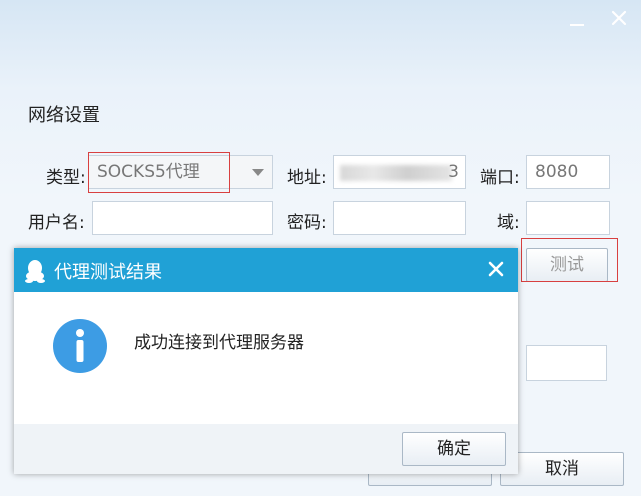 The height and width of the screenshot is (496, 641). What do you see at coordinates (399, 218) in the screenshot?
I see `password-input` at bounding box center [399, 218].